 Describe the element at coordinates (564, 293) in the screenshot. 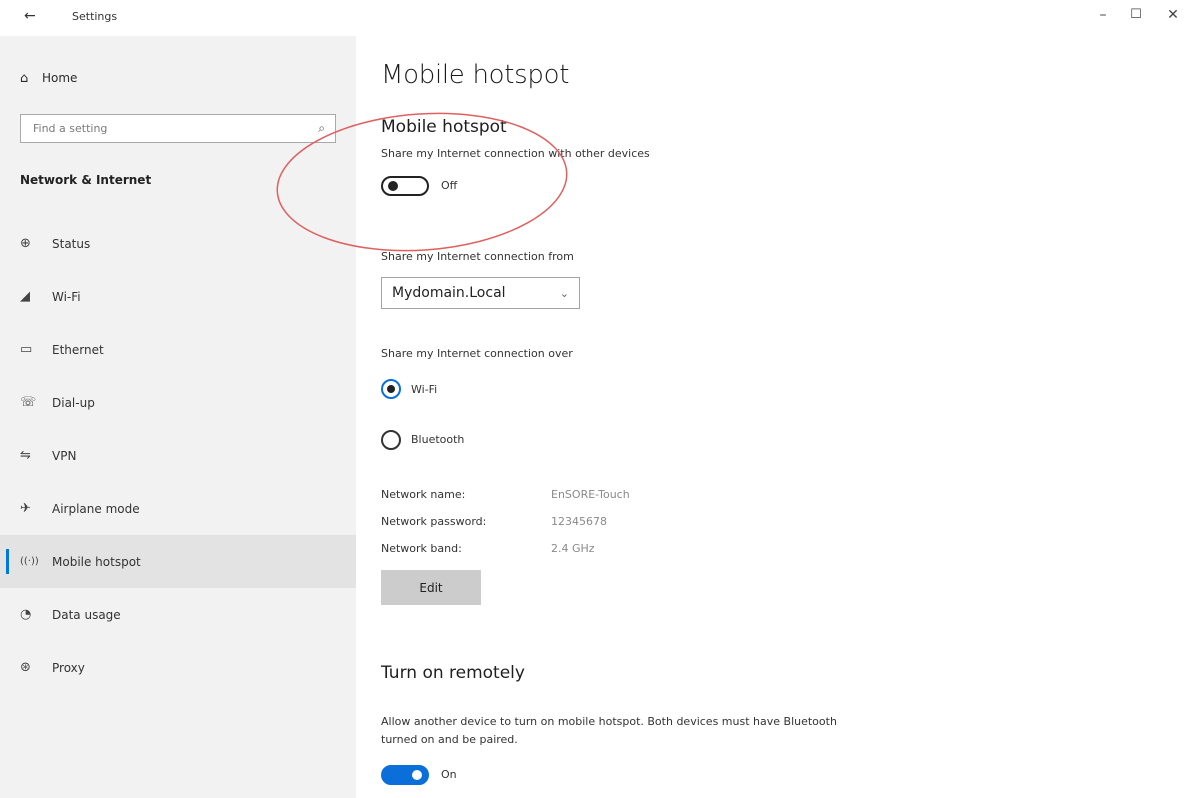

I see `chevron-down-icon: ⌄` at that location.